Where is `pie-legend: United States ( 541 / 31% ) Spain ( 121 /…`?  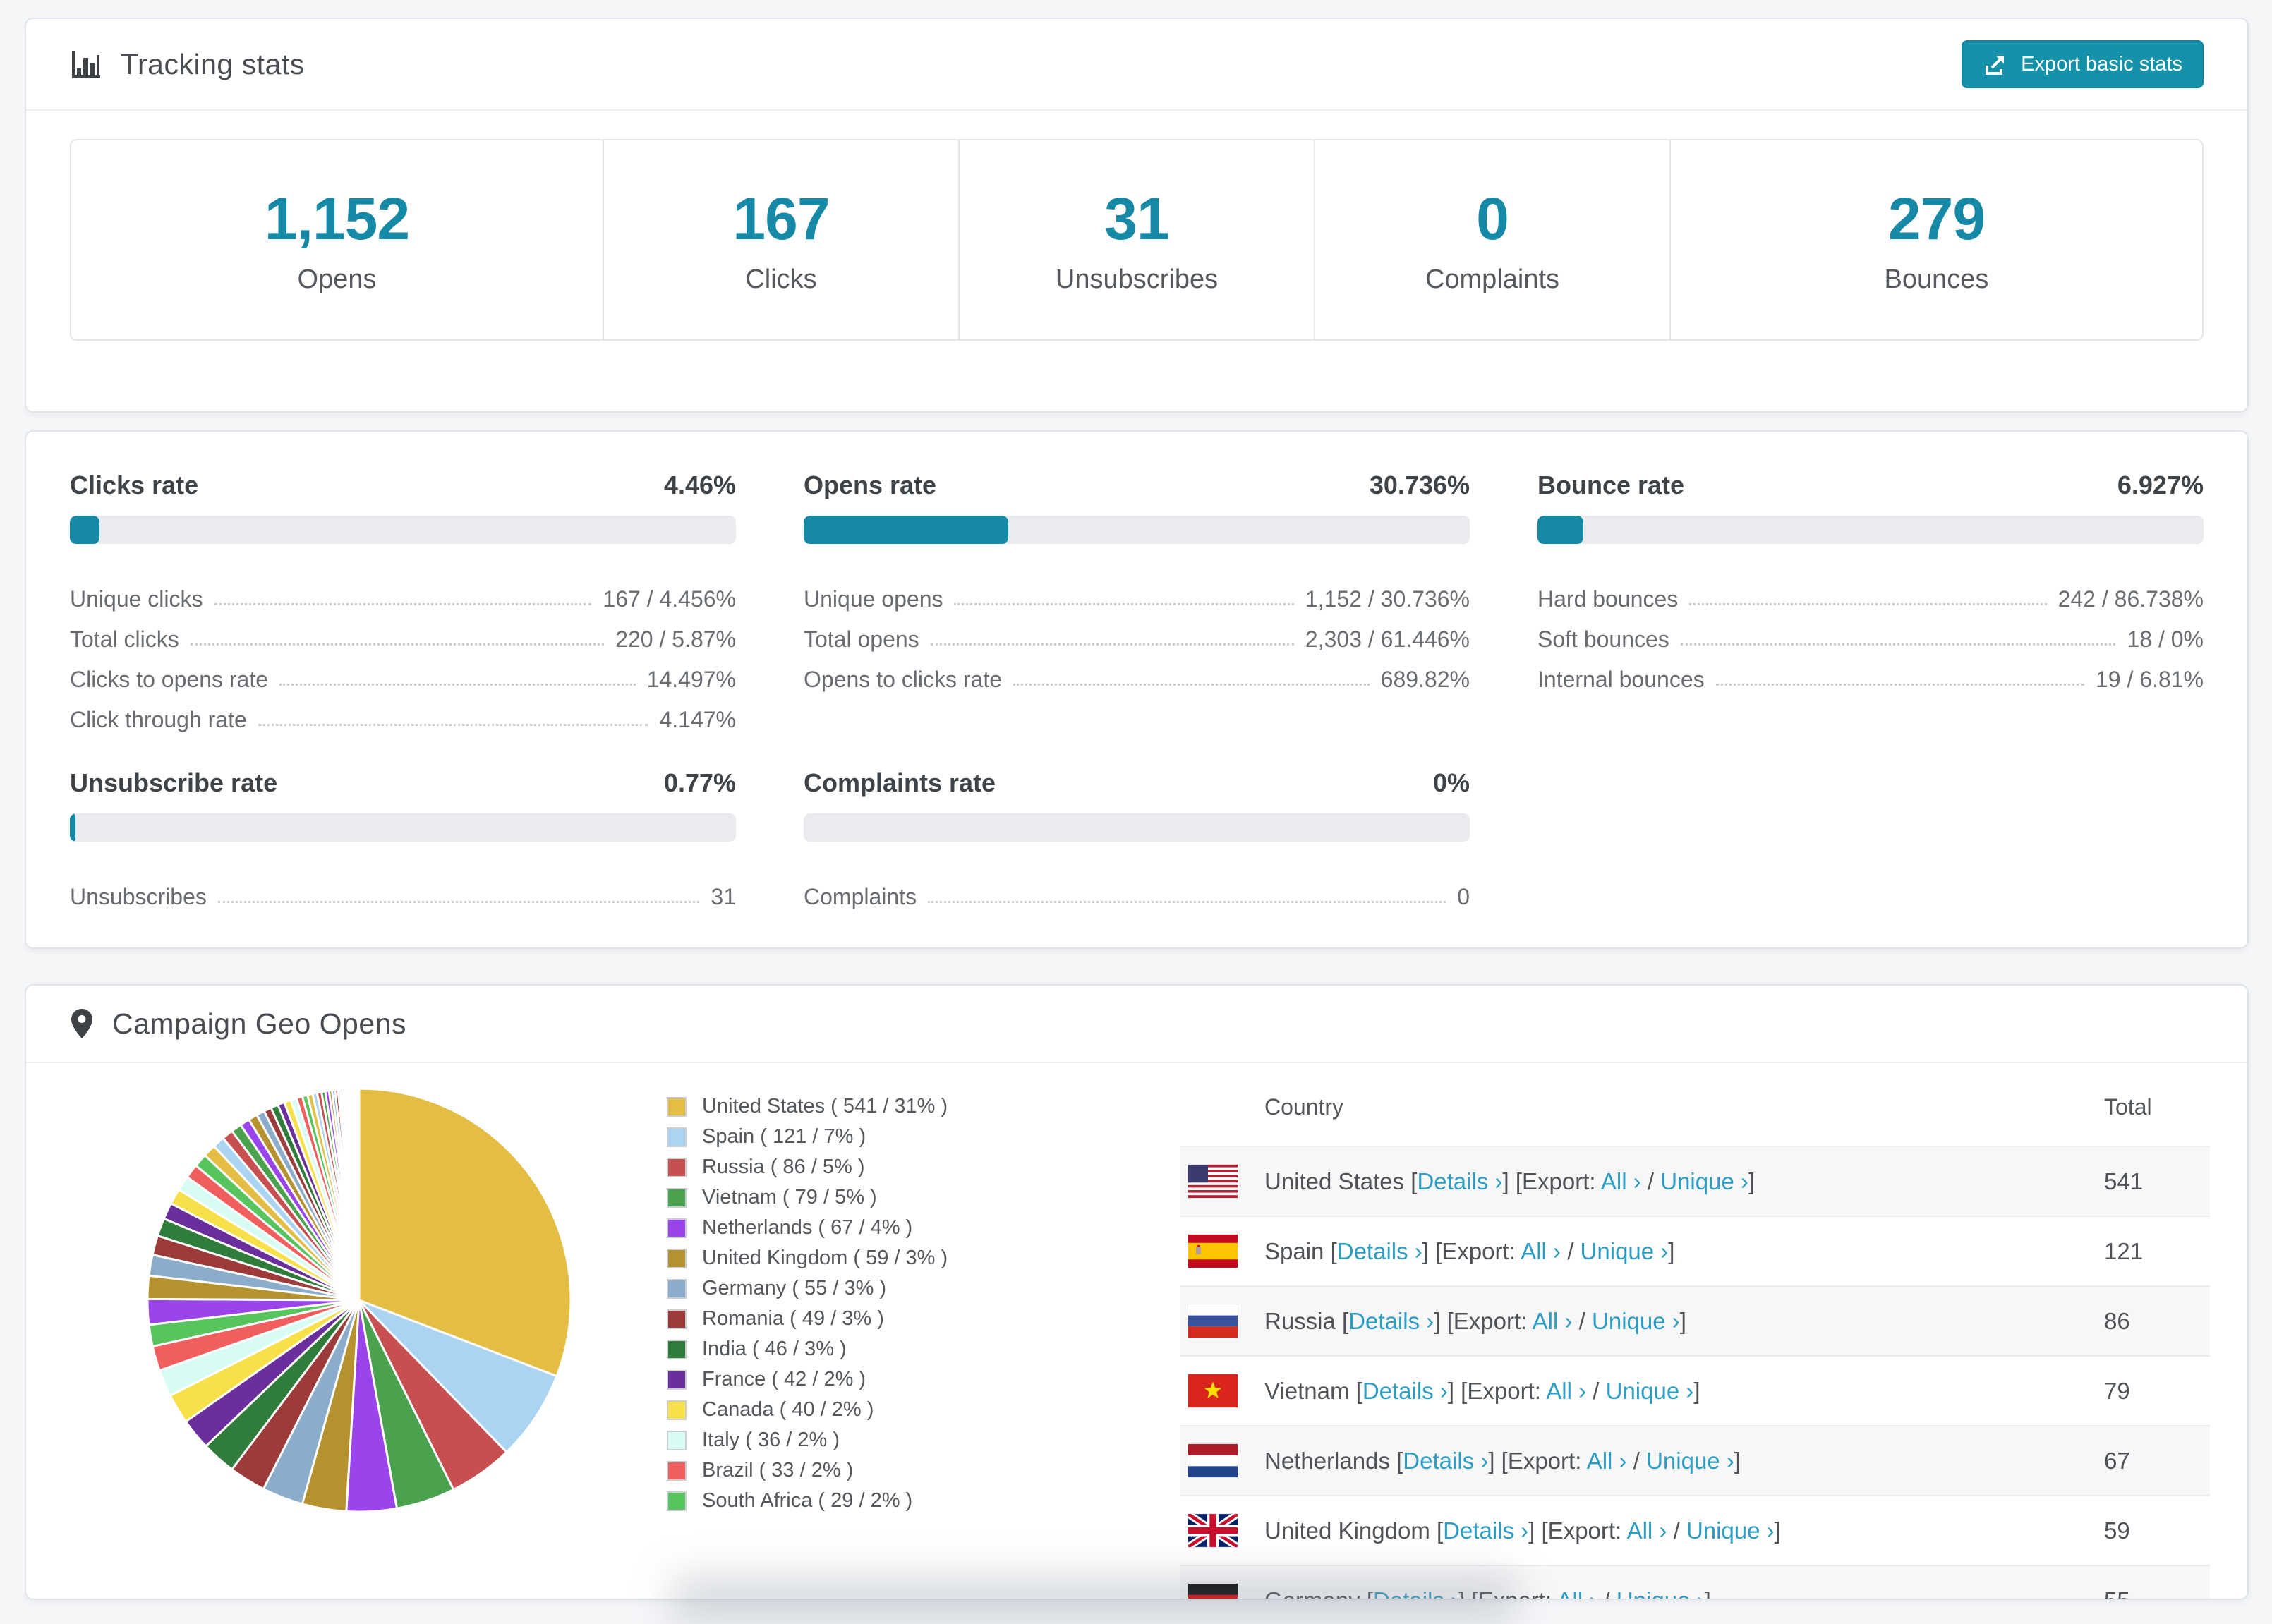
pie-legend: United States ( 541 / 31% ) Spain ( 121 /… is located at coordinates (807, 1303).